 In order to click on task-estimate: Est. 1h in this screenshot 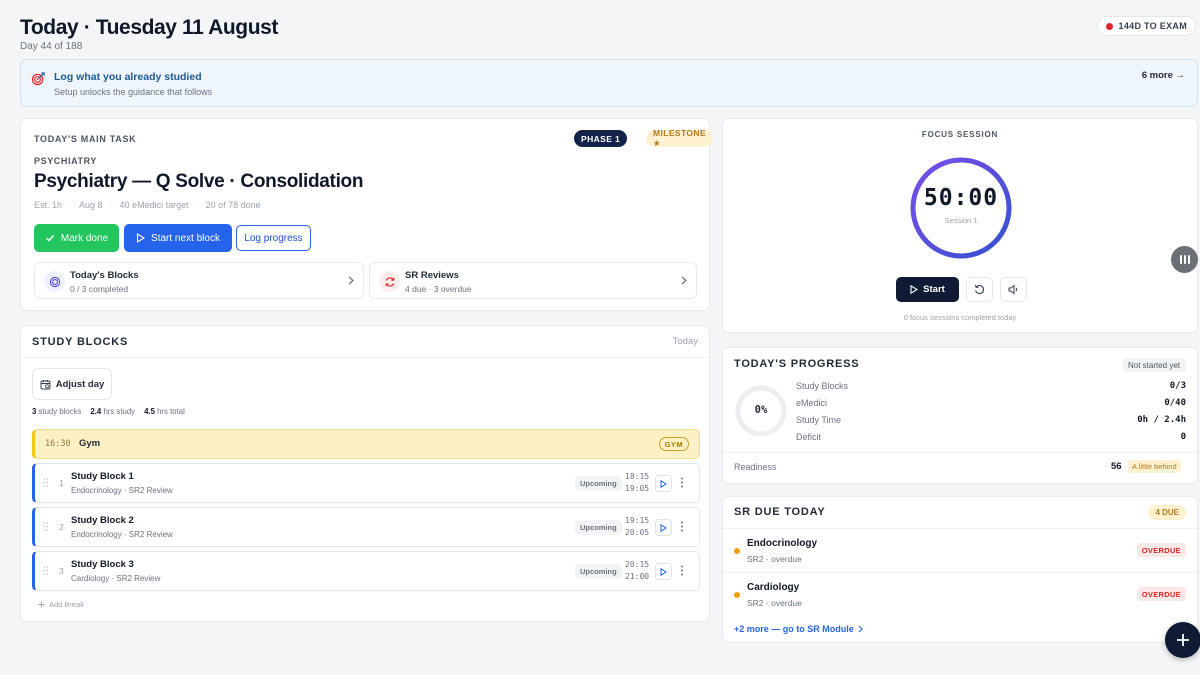, I will do `click(48, 205)`.